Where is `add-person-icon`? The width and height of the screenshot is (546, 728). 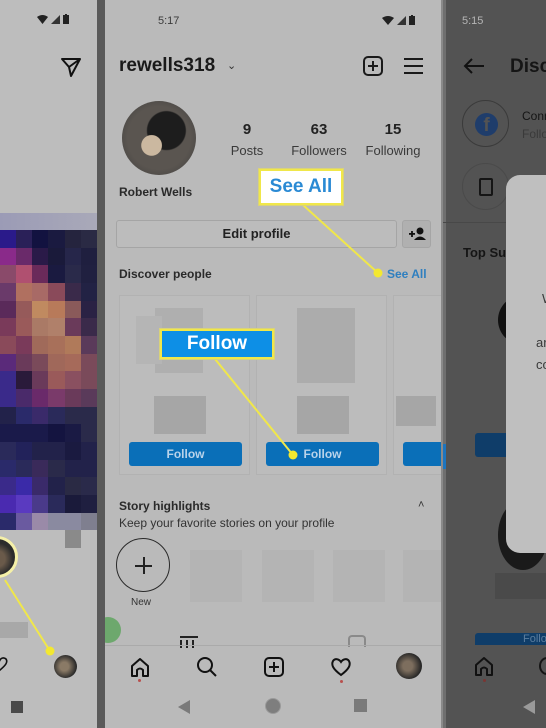
add-person-icon is located at coordinates (417, 233).